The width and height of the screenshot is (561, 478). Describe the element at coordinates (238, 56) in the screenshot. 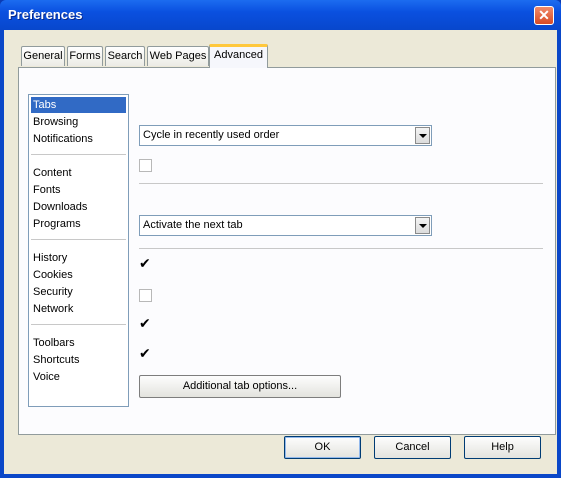

I see `tab-advanced: Advanced` at that location.